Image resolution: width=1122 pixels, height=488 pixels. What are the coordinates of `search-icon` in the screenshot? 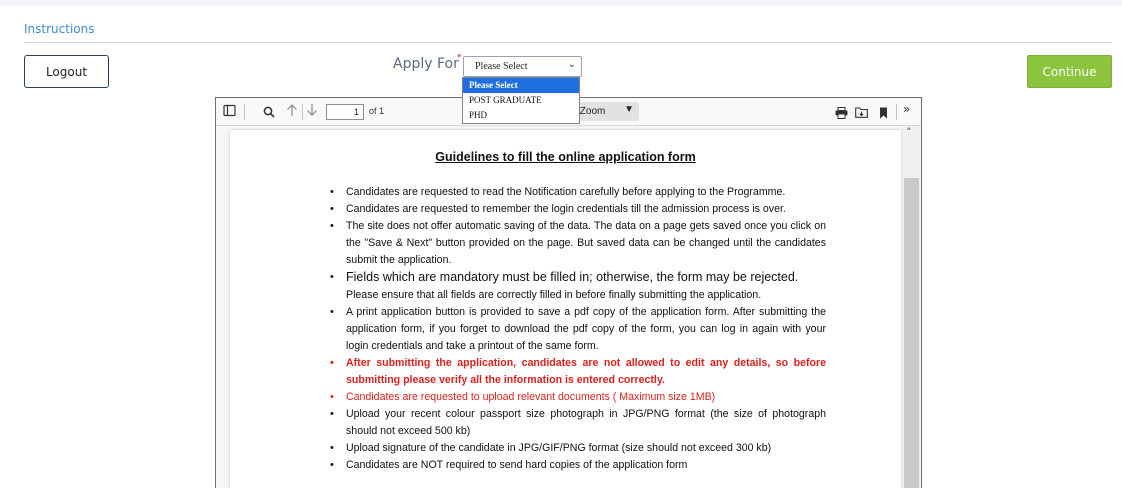 It's located at (269, 112).